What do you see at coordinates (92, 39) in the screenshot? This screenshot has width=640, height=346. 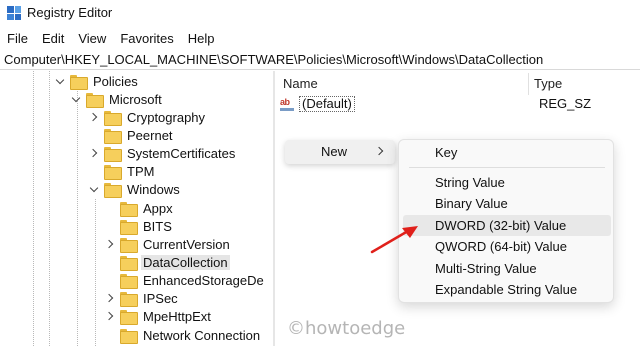 I see `menu-view: View` at bounding box center [92, 39].